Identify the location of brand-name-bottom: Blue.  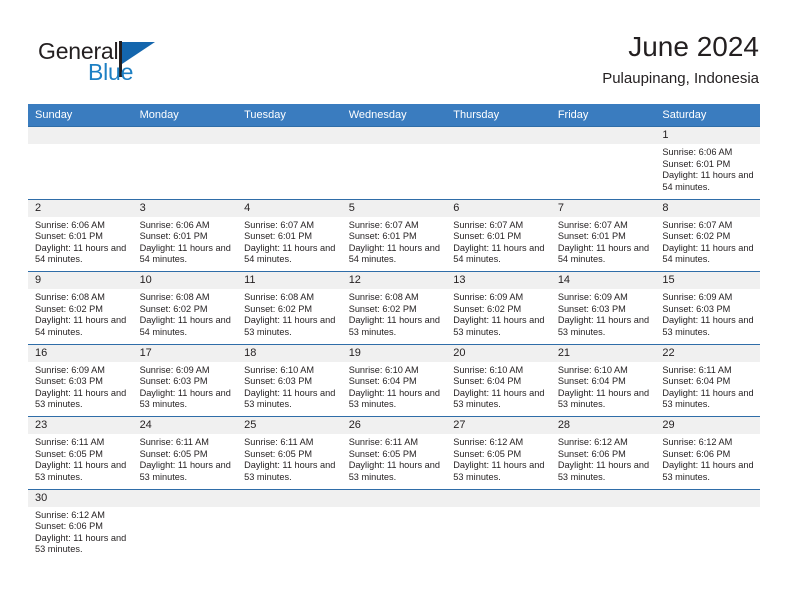
(111, 72).